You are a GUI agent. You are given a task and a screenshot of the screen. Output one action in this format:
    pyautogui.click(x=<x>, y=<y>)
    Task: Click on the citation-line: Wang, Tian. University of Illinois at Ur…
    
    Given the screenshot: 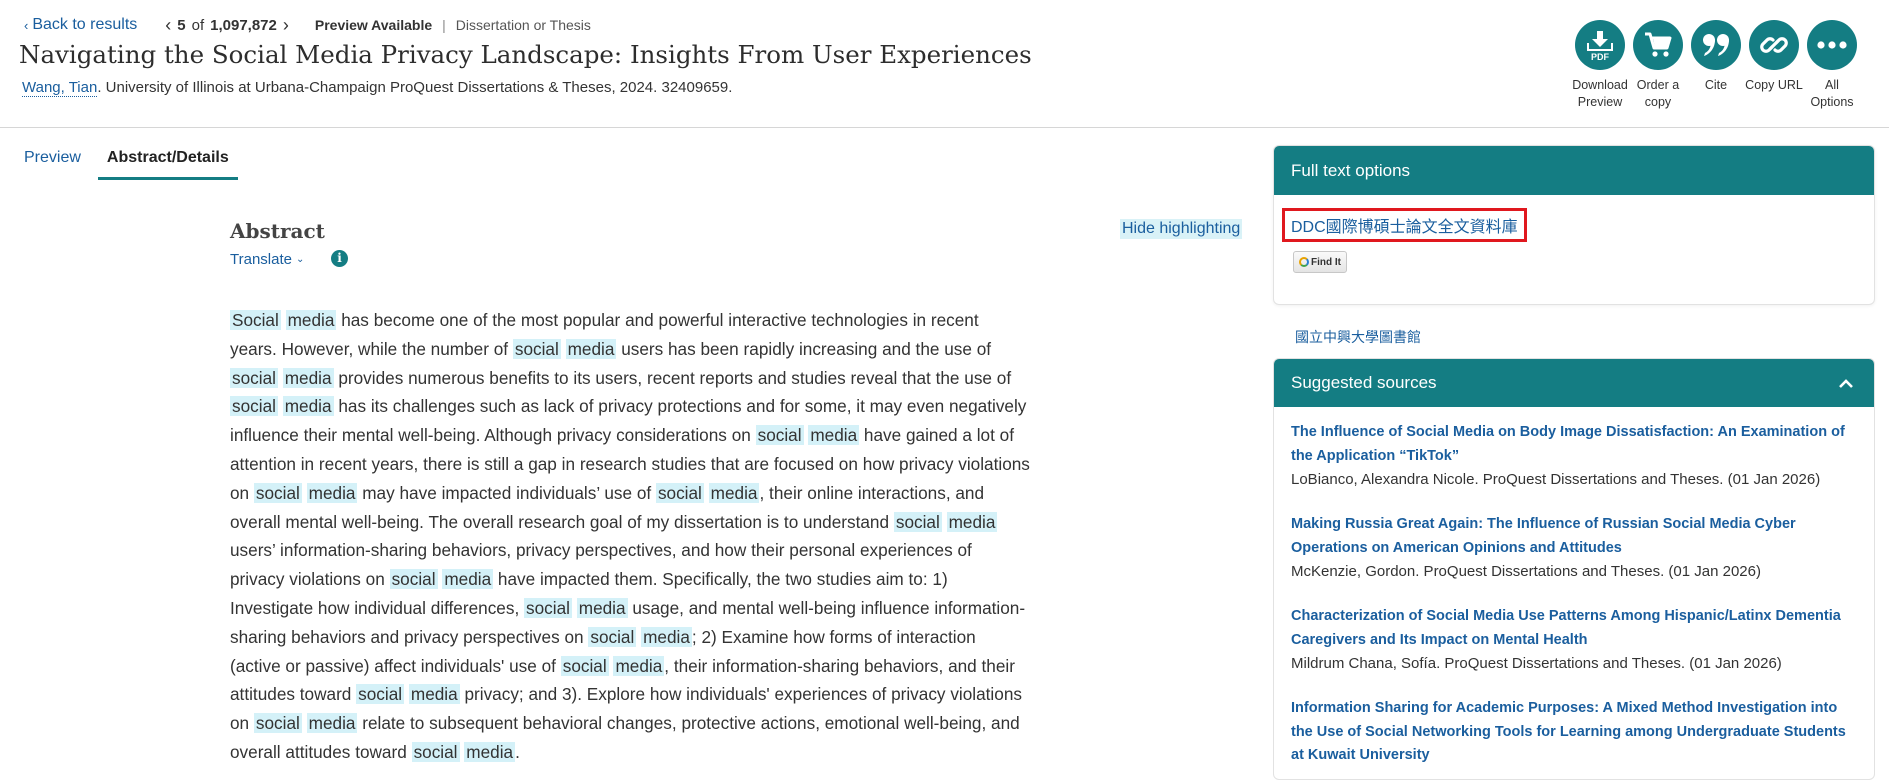 What is the action you would take?
    pyautogui.click(x=377, y=88)
    